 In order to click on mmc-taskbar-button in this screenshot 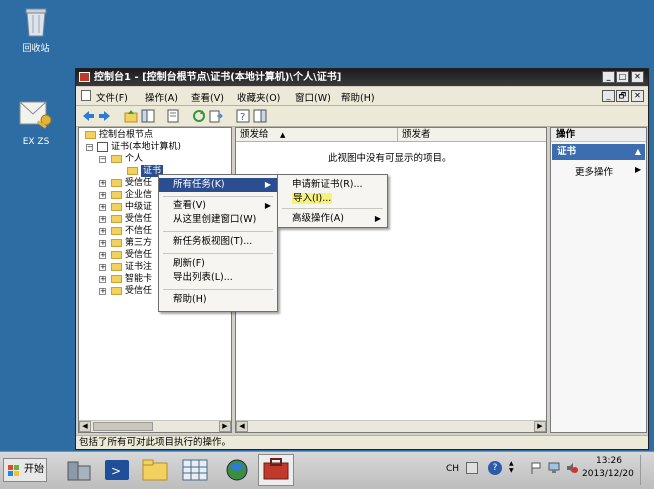, I will do `click(276, 470)`.